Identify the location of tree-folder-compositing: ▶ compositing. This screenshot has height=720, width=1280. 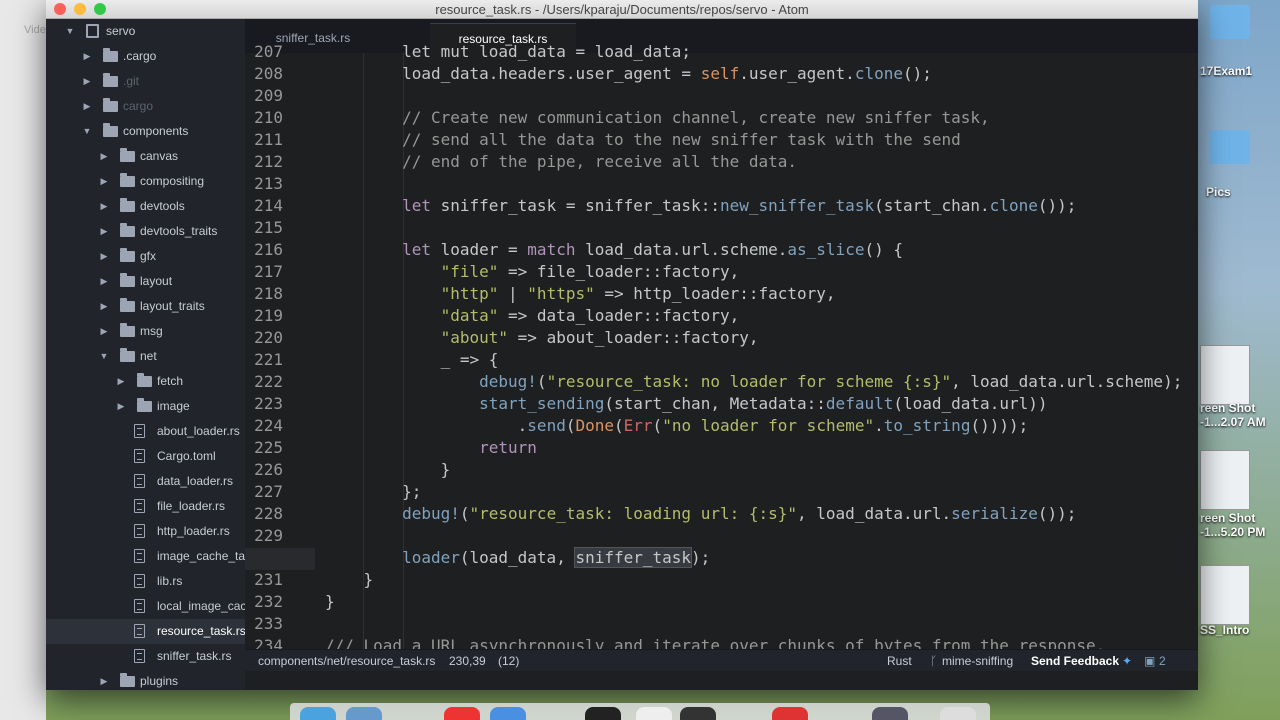
(145, 181).